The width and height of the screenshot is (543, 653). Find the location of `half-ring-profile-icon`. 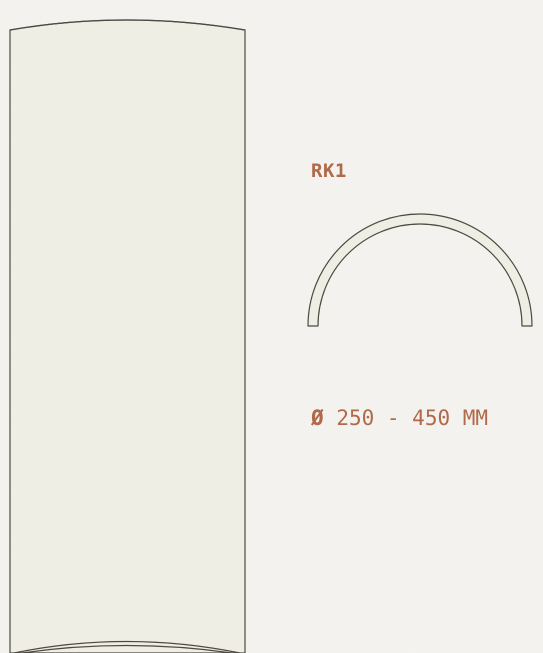

half-ring-profile-icon is located at coordinates (420, 270).